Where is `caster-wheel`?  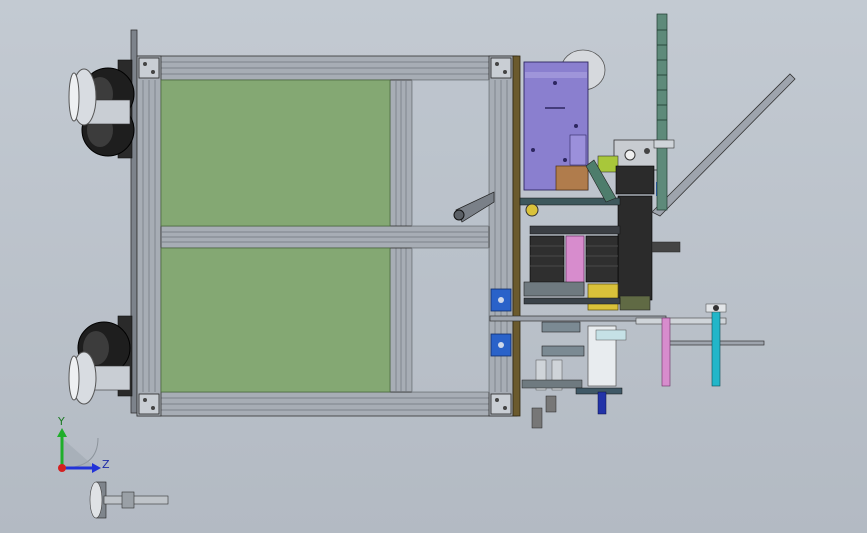
caster-wheel is located at coordinates (101, 232).